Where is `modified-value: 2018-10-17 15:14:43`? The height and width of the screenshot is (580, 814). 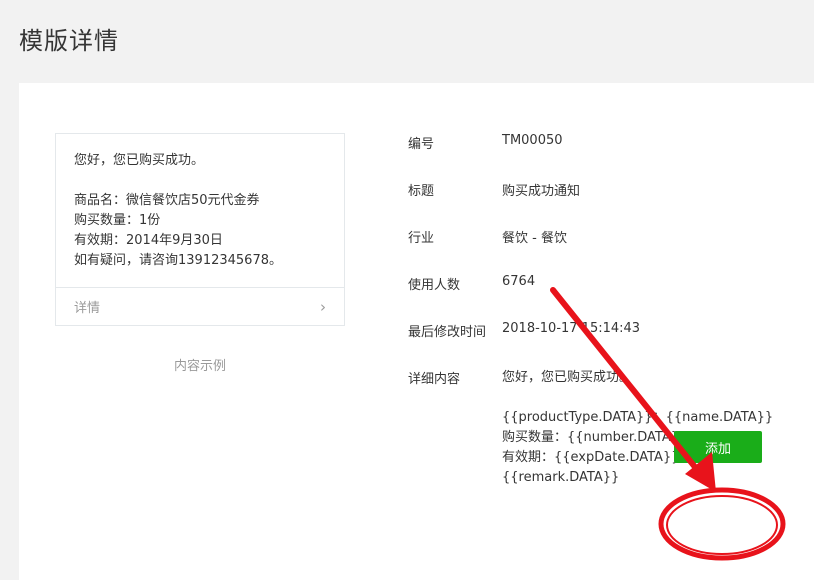 modified-value: 2018-10-17 15:14:43 is located at coordinates (571, 328).